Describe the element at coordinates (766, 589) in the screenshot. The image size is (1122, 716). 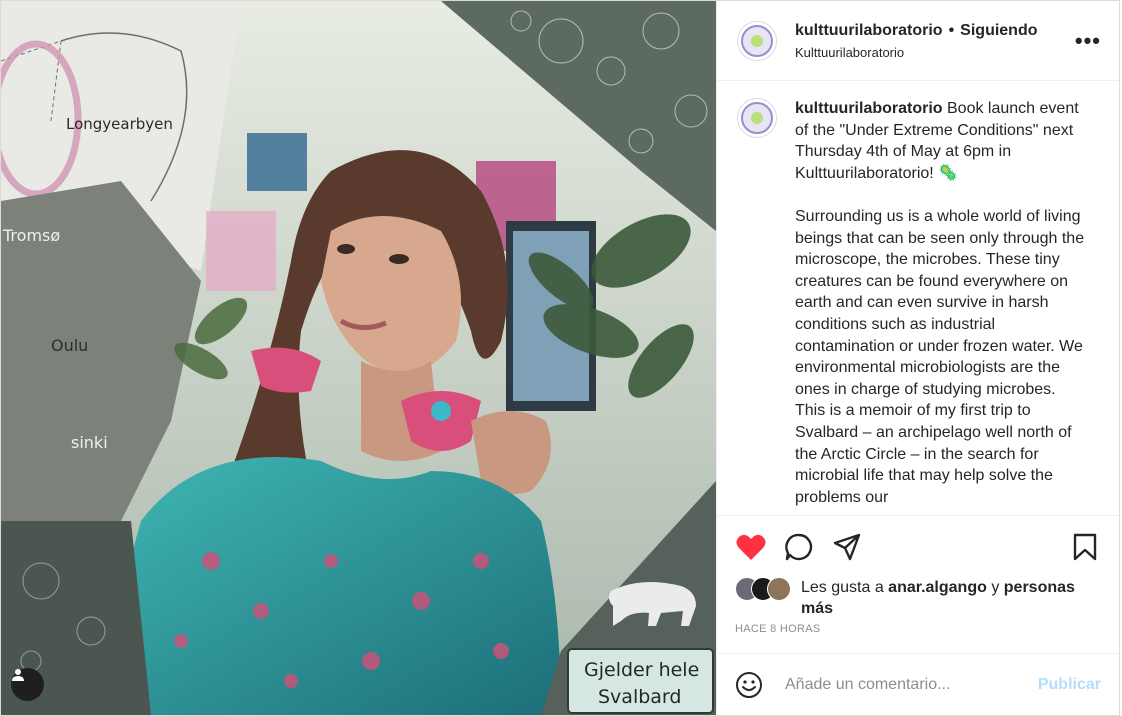
I see `liker-avatars` at that location.